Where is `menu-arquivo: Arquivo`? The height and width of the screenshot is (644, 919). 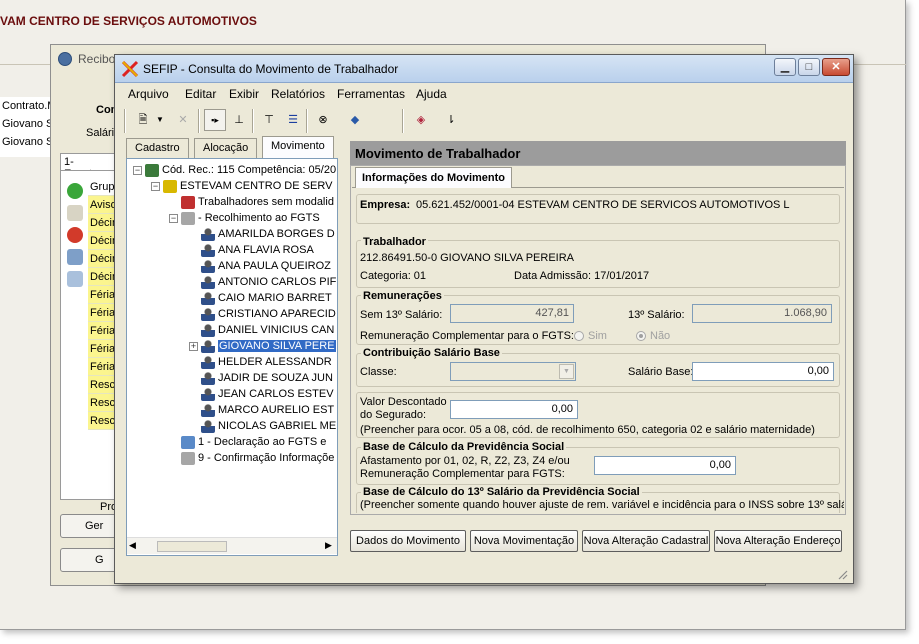
menu-arquivo: Arquivo is located at coordinates (148, 94).